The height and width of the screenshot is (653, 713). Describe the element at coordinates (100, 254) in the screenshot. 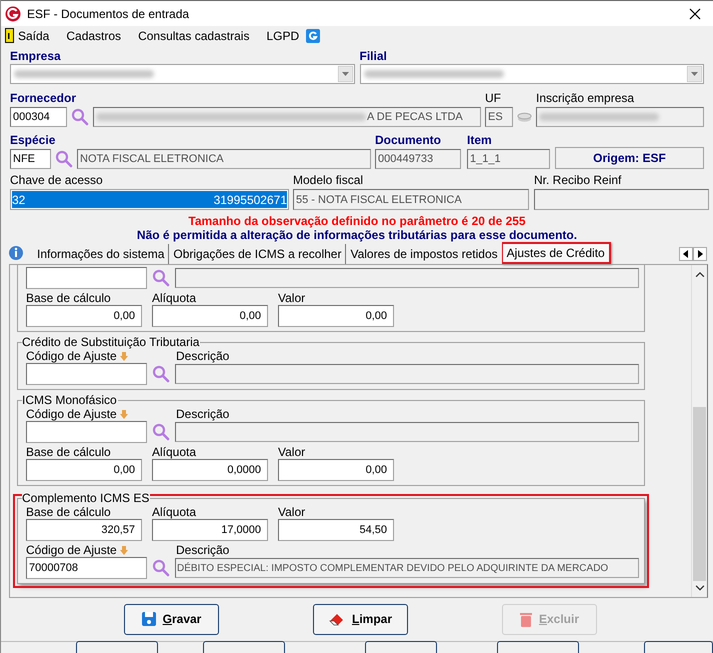

I see `tab: Informações do sistema` at that location.